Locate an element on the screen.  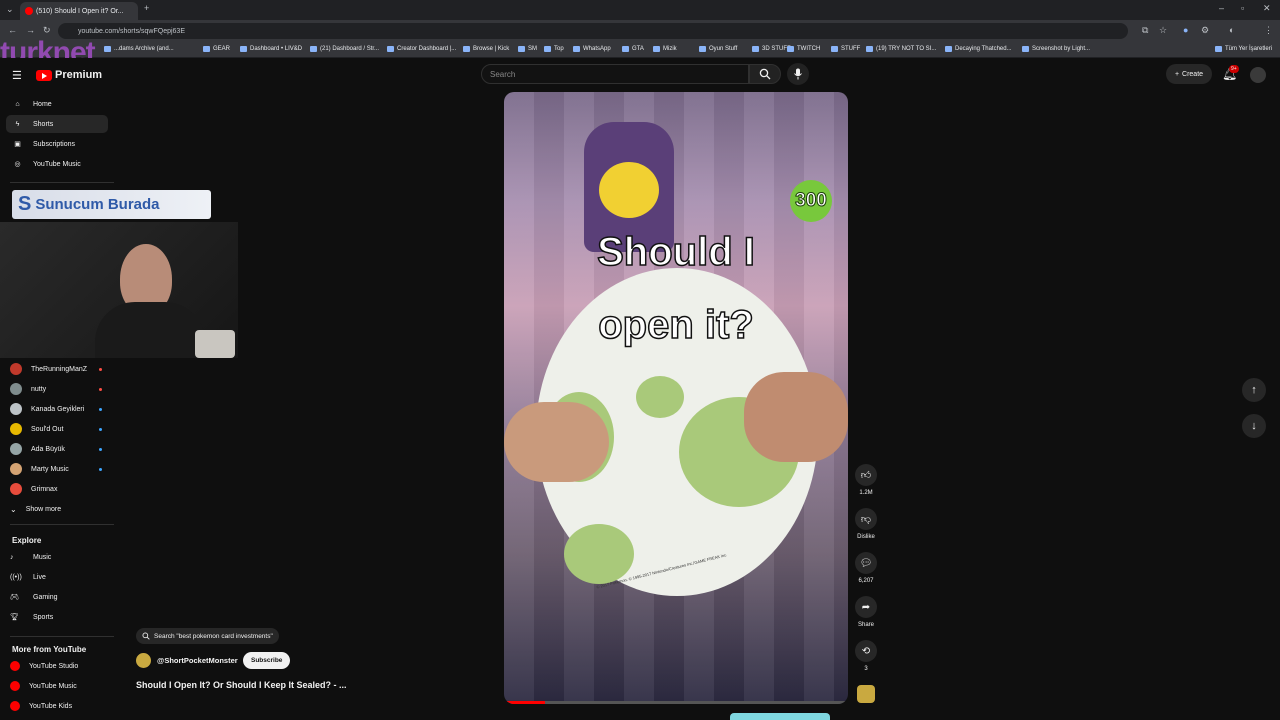
search-button is located at coordinates (765, 74).